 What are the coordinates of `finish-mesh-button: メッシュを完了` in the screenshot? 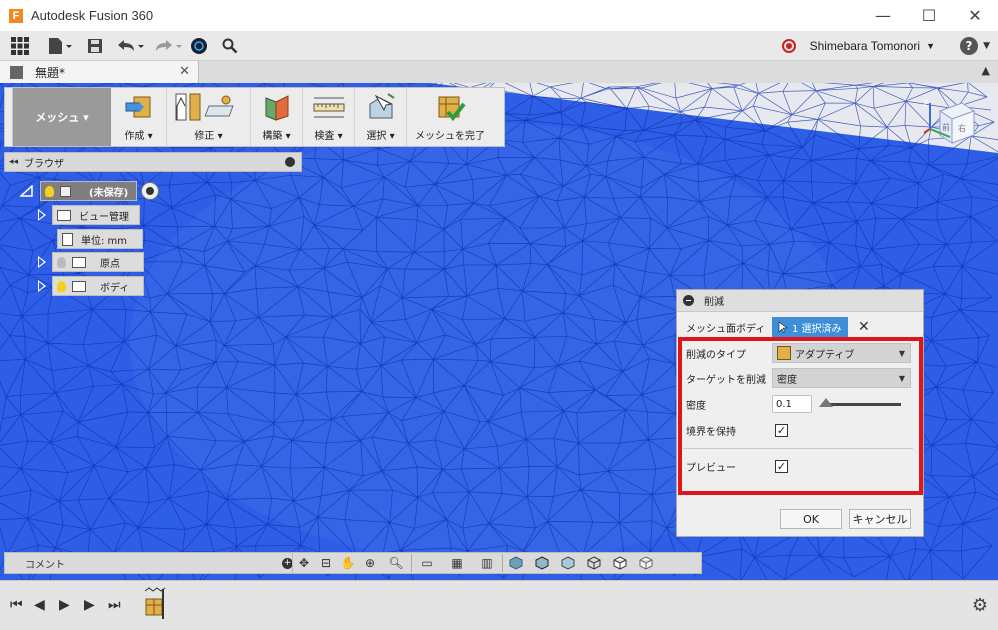 It's located at (450, 117).